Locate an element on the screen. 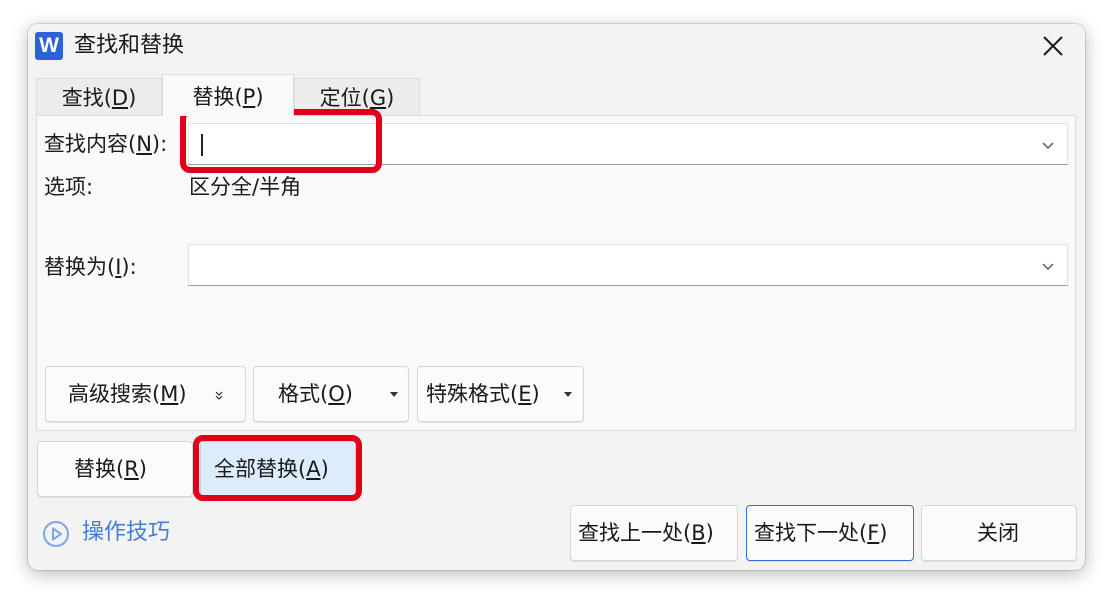 This screenshot has width=1113, height=603. find-previous-button: 查找上一处(B) is located at coordinates (654, 533).